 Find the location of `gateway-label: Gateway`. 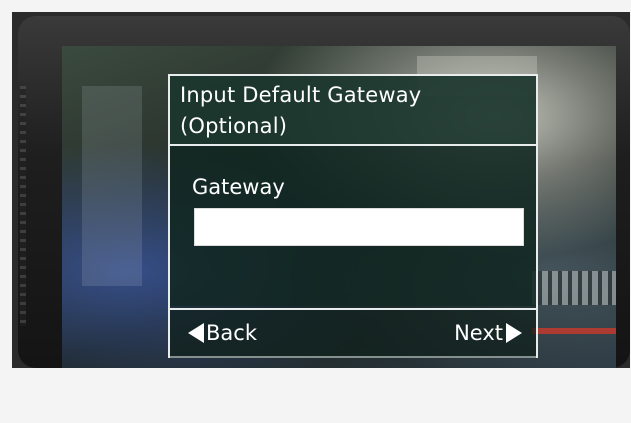

gateway-label: Gateway is located at coordinates (238, 187).